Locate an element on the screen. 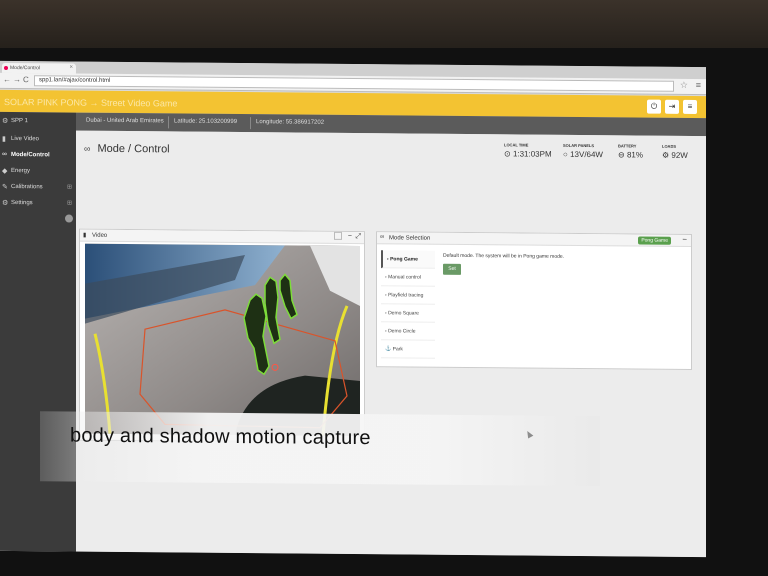  device-gear-icon: ⚙ is located at coordinates (5, 121).